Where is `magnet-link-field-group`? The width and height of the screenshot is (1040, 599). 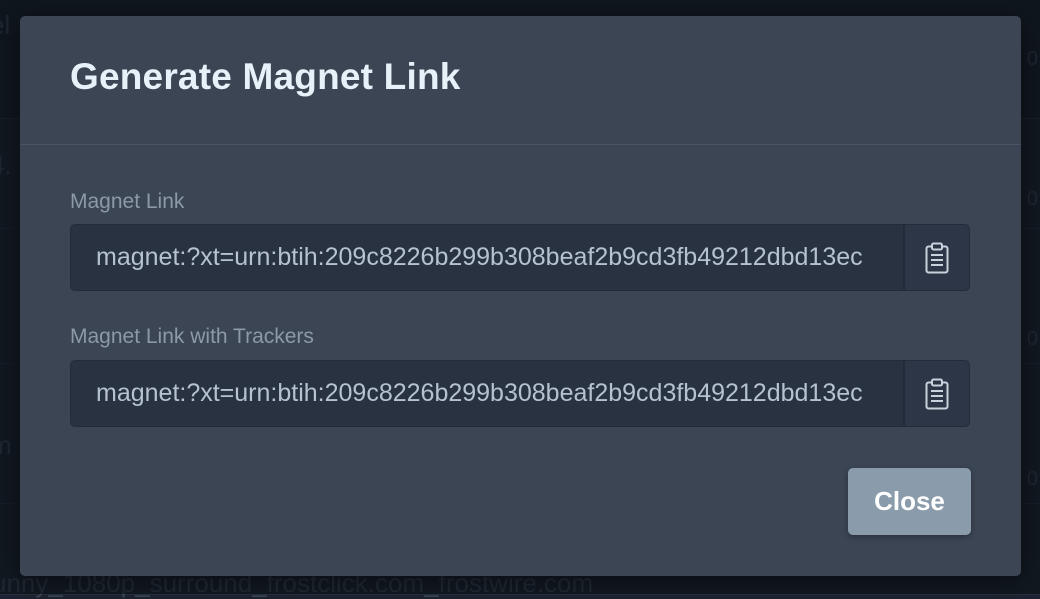
magnet-link-field-group is located at coordinates (520, 257).